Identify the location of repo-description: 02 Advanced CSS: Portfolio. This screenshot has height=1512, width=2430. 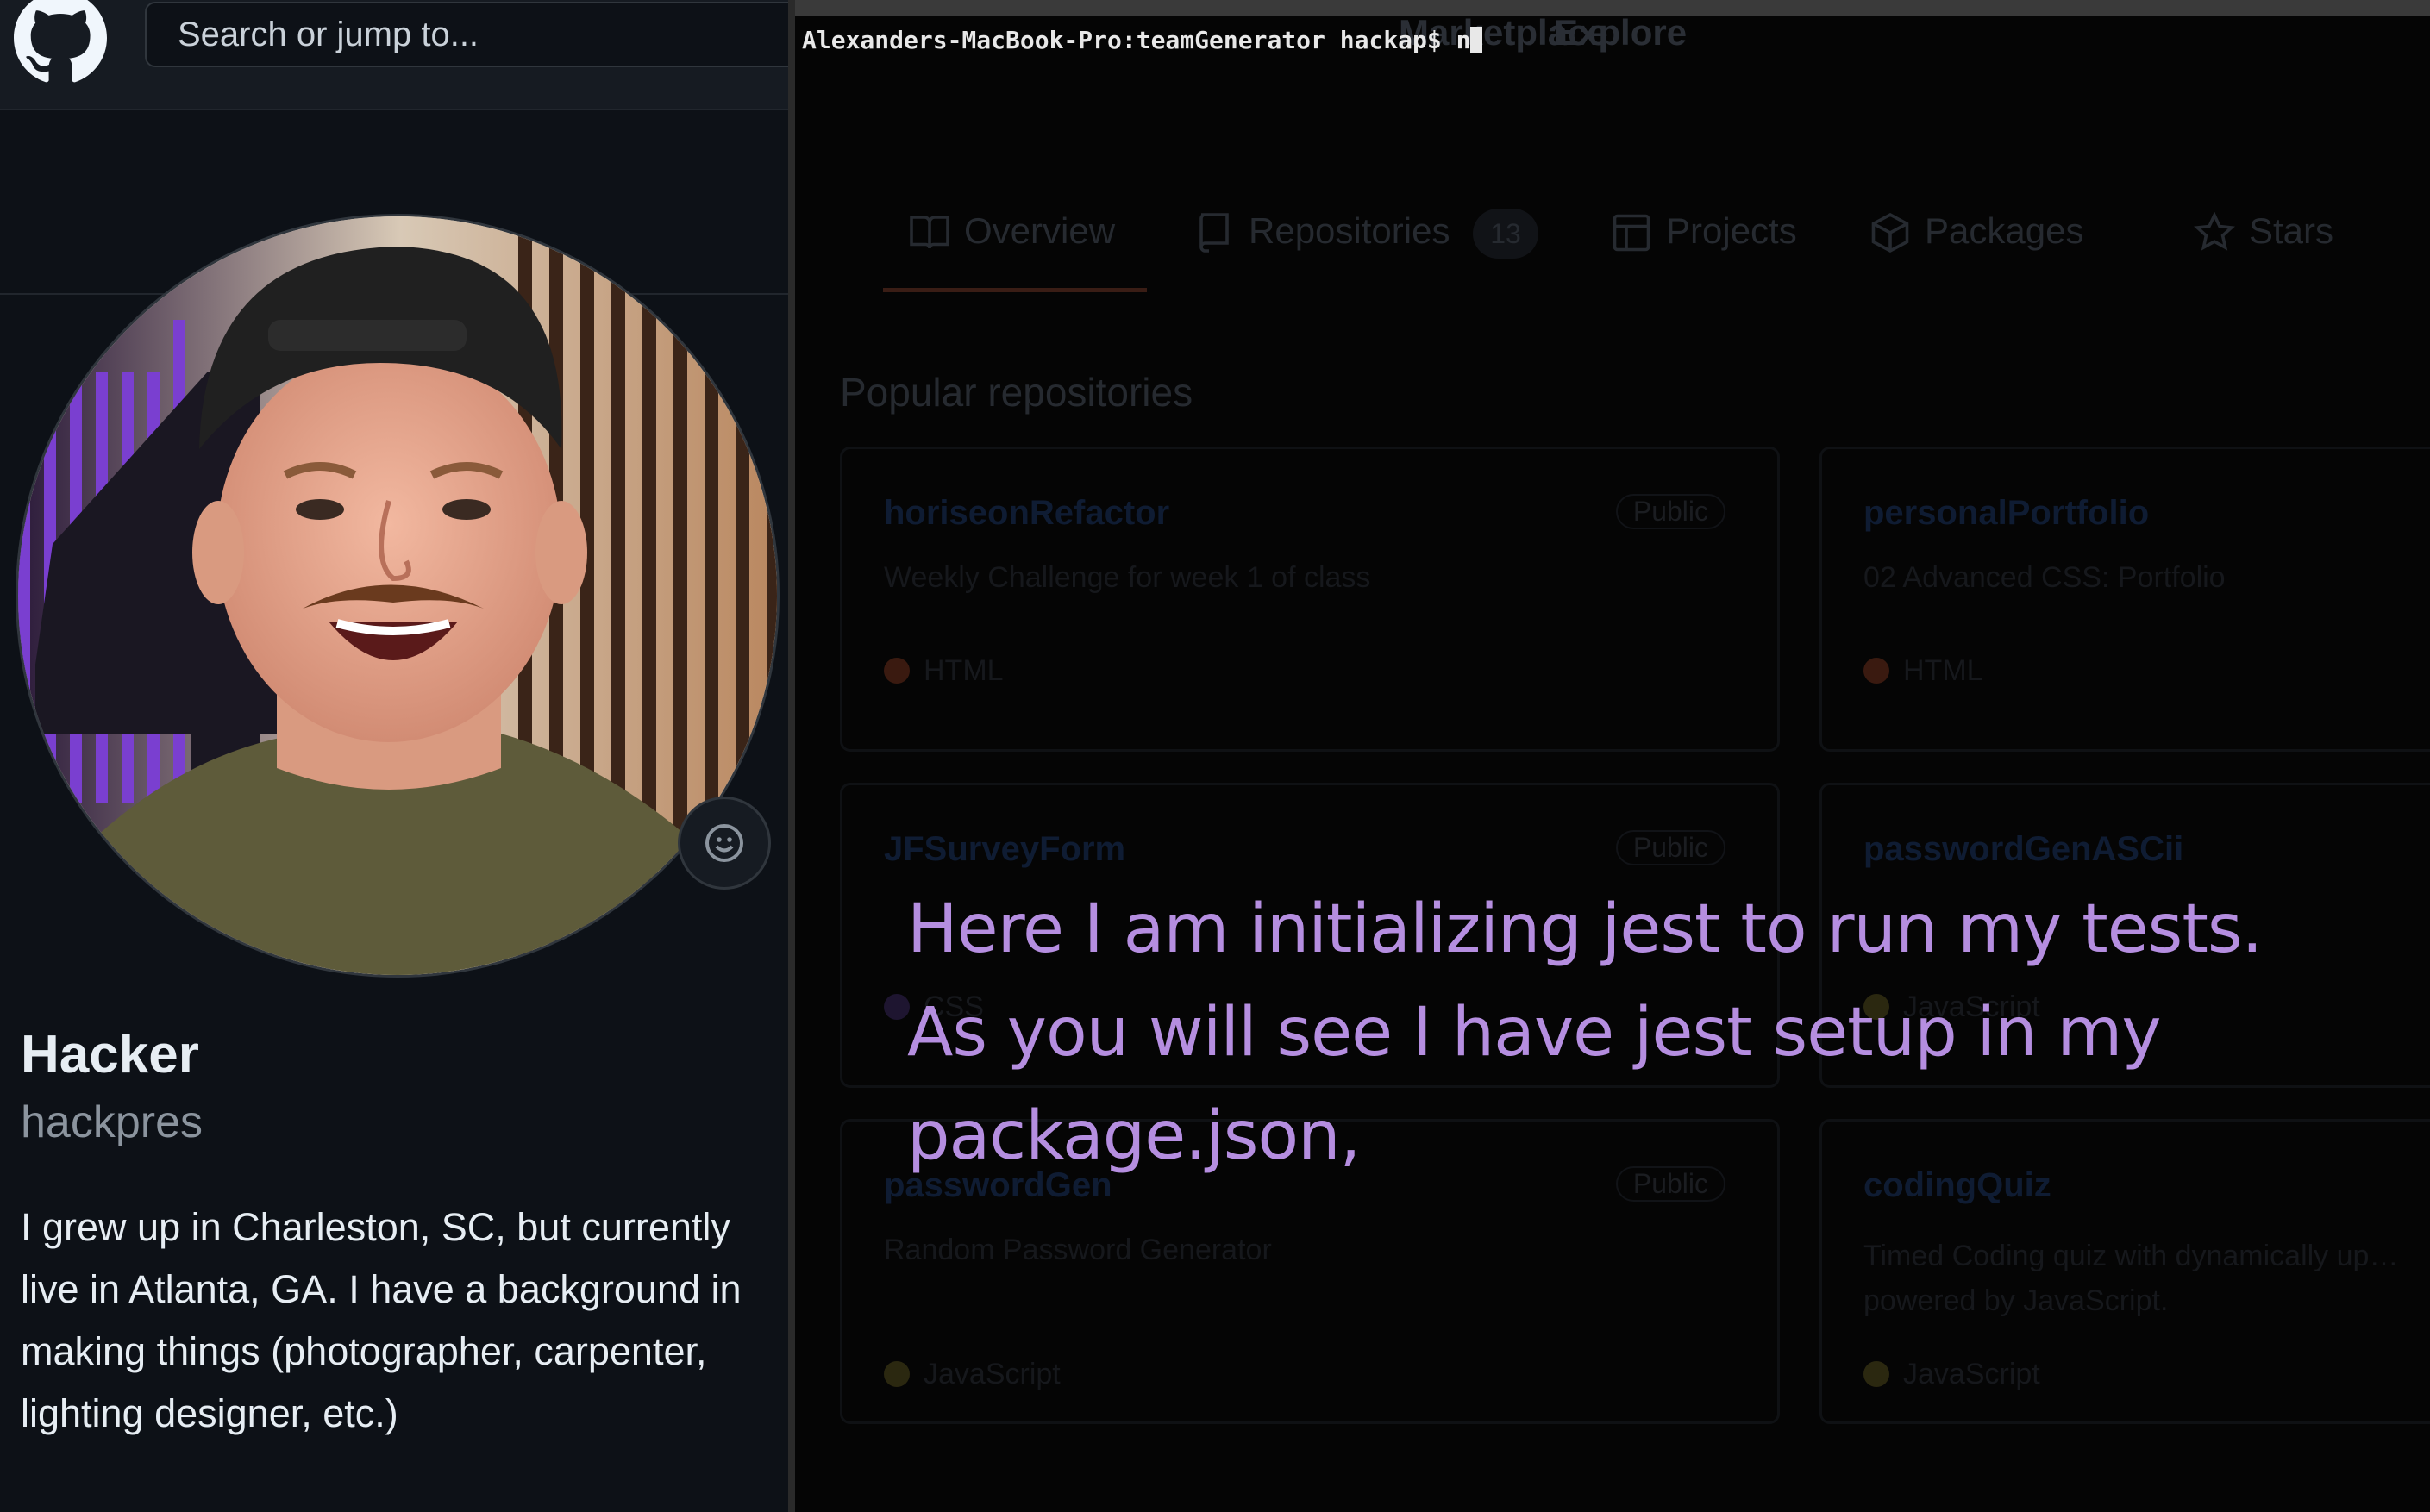
(2044, 577).